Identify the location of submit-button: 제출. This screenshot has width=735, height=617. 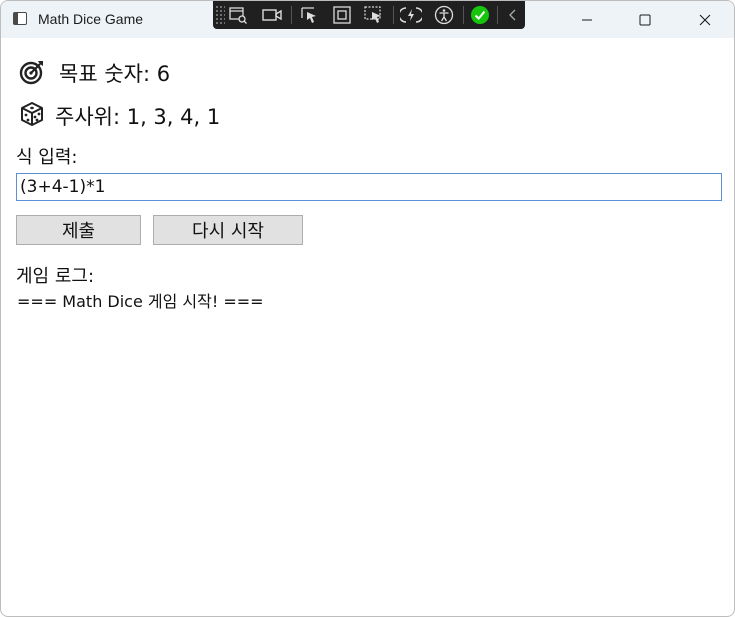
(78, 230).